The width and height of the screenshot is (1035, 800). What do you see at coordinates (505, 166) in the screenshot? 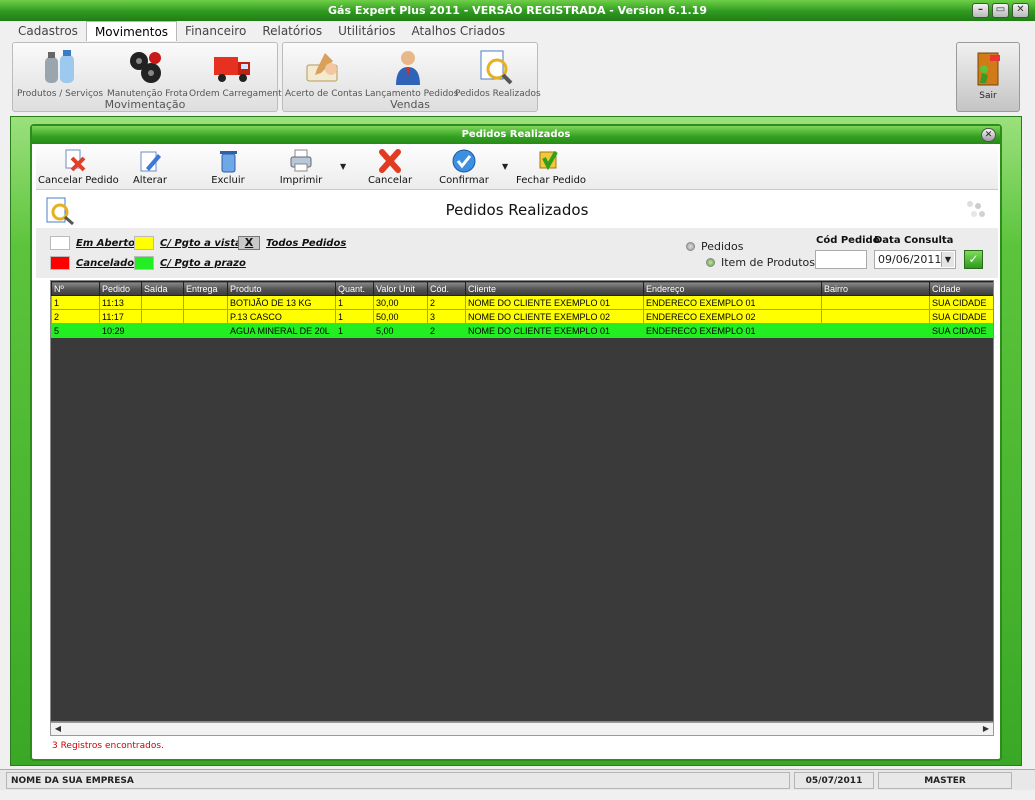
I see `confirm-dropdown-arrow-icon: ▼` at bounding box center [505, 166].